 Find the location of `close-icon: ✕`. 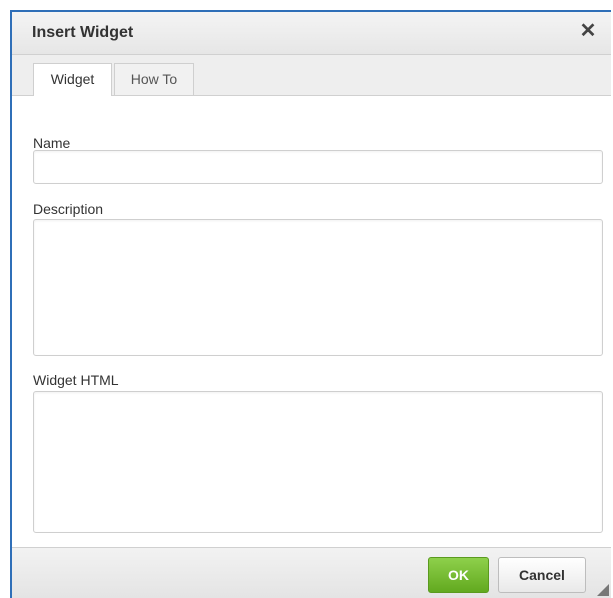

close-icon: ✕ is located at coordinates (588, 31).